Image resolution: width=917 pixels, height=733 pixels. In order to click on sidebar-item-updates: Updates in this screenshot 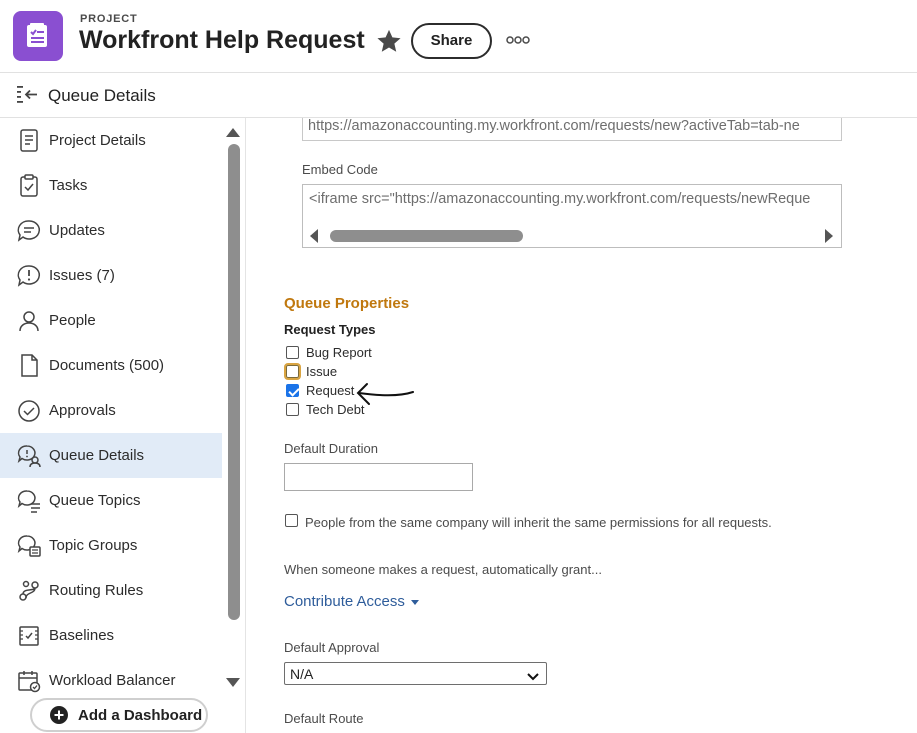, I will do `click(111, 230)`.